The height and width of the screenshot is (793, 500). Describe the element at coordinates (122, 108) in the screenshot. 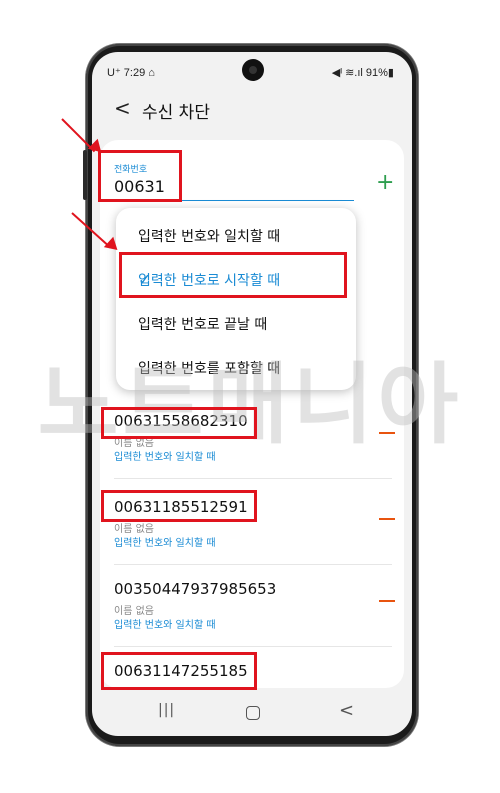

I see `back-arrow-icon: <` at that location.